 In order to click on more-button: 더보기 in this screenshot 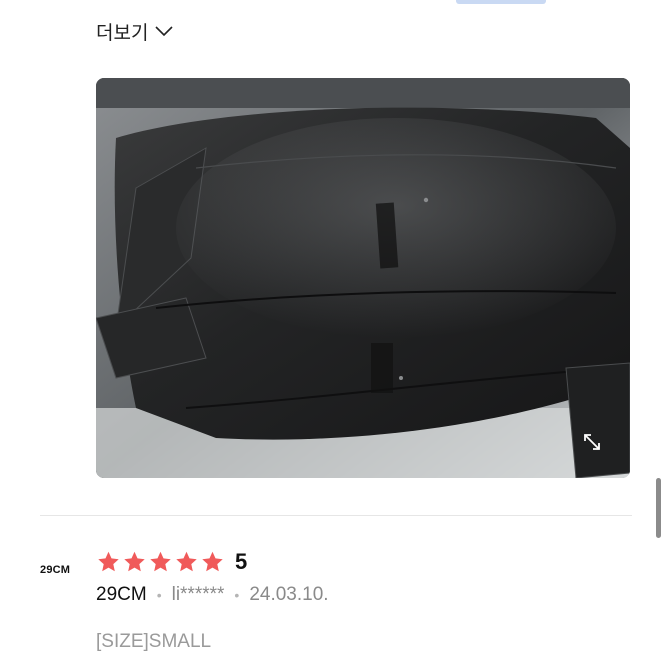, I will do `click(135, 31)`.